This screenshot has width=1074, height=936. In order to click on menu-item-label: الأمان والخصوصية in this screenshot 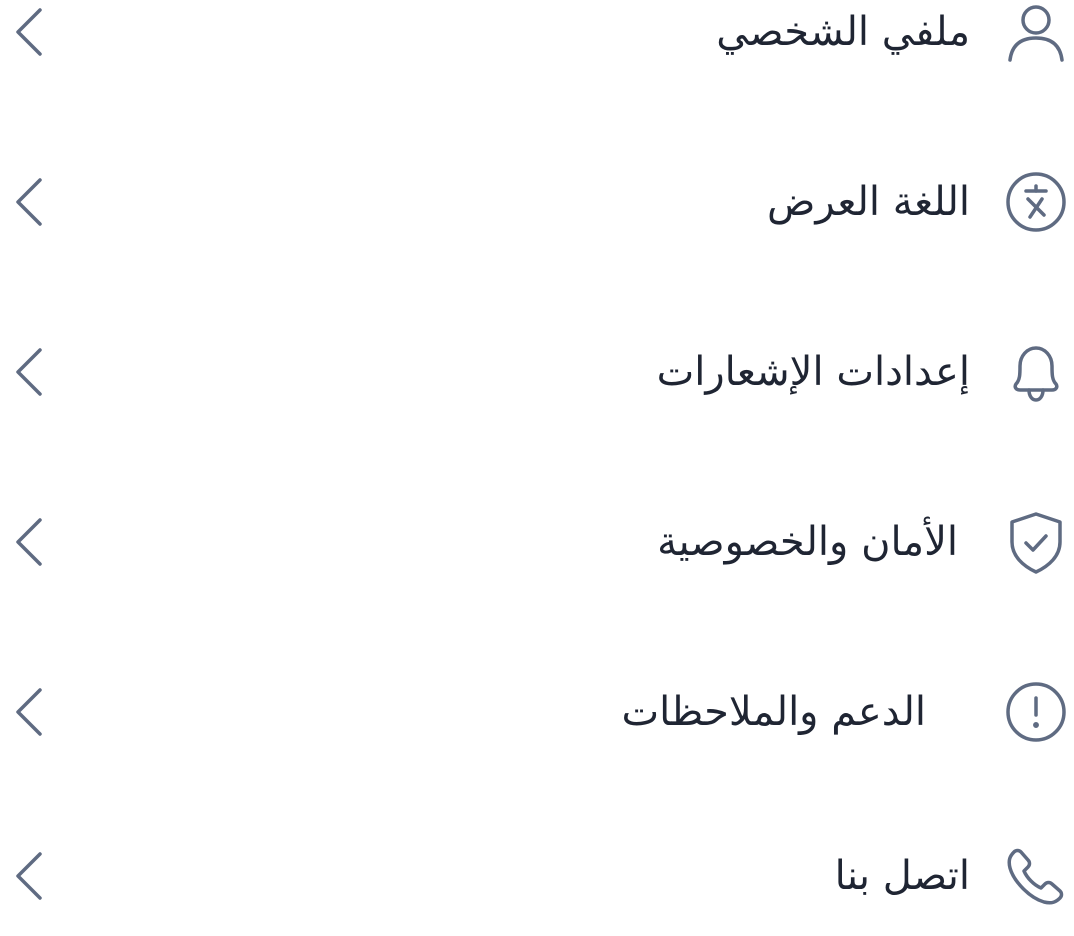, I will do `click(807, 542)`.